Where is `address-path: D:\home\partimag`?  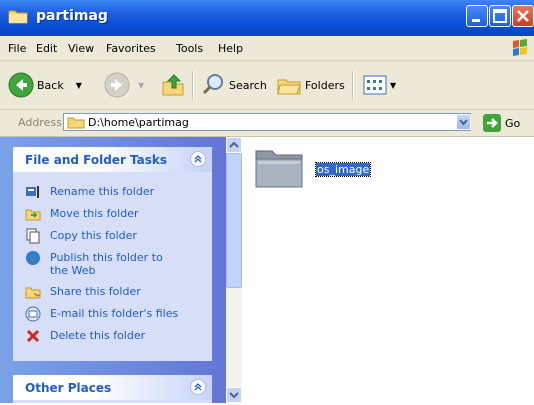 address-path: D:\home\partimag is located at coordinates (138, 122).